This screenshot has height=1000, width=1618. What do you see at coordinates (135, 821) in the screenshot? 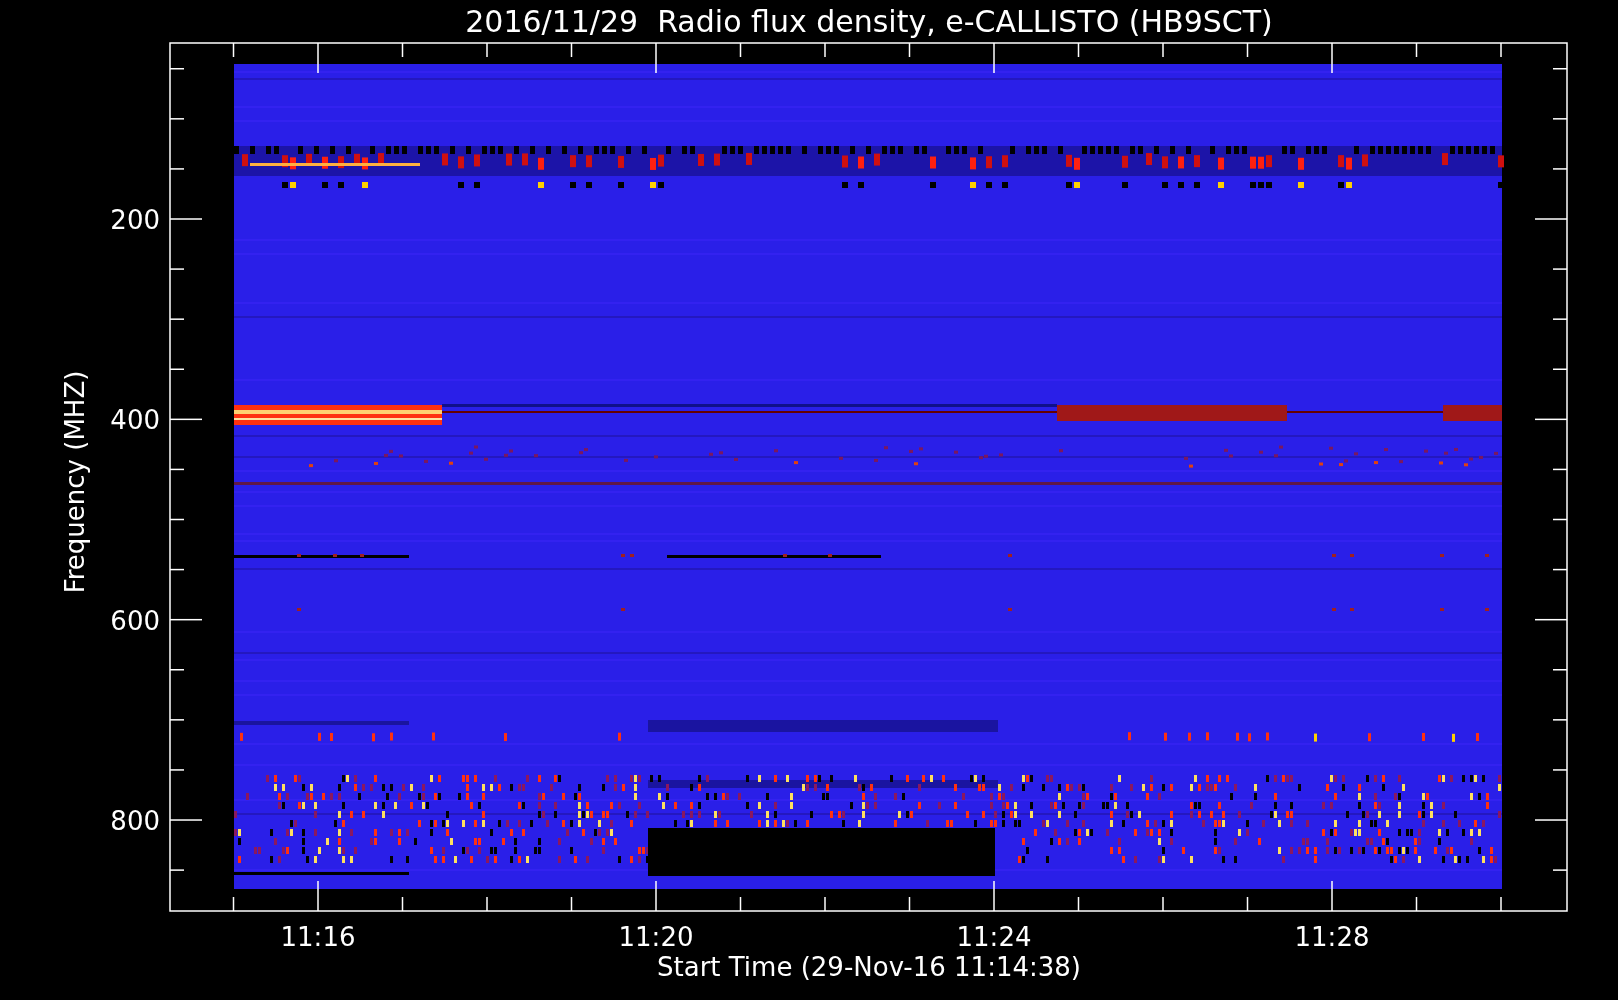
I see `y-tick-label: 800` at bounding box center [135, 821].